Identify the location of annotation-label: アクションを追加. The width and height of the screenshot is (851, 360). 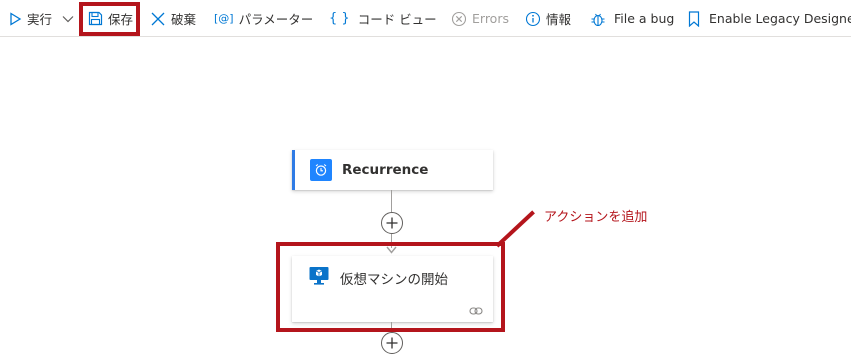
(596, 217).